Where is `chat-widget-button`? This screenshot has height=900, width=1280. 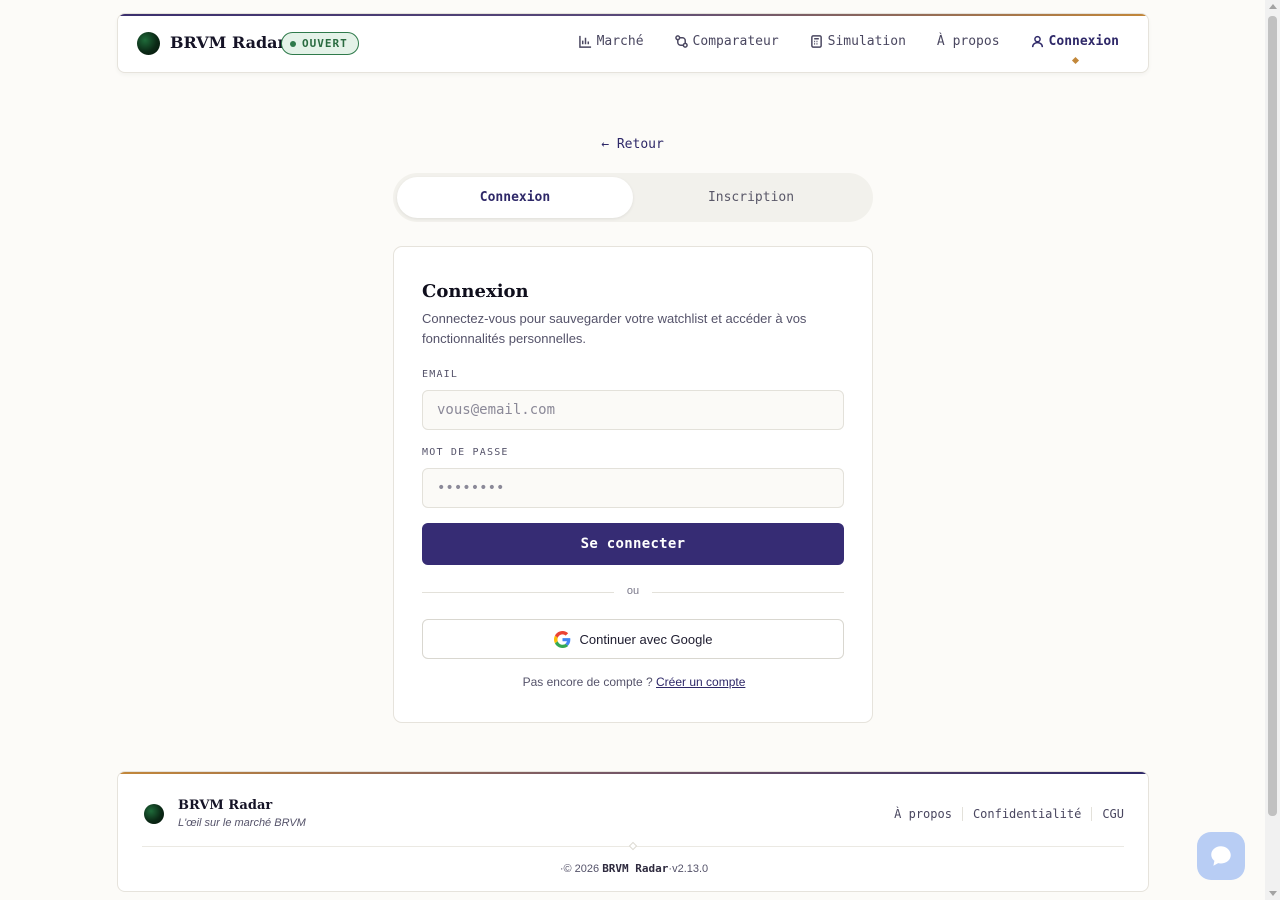 chat-widget-button is located at coordinates (1221, 856).